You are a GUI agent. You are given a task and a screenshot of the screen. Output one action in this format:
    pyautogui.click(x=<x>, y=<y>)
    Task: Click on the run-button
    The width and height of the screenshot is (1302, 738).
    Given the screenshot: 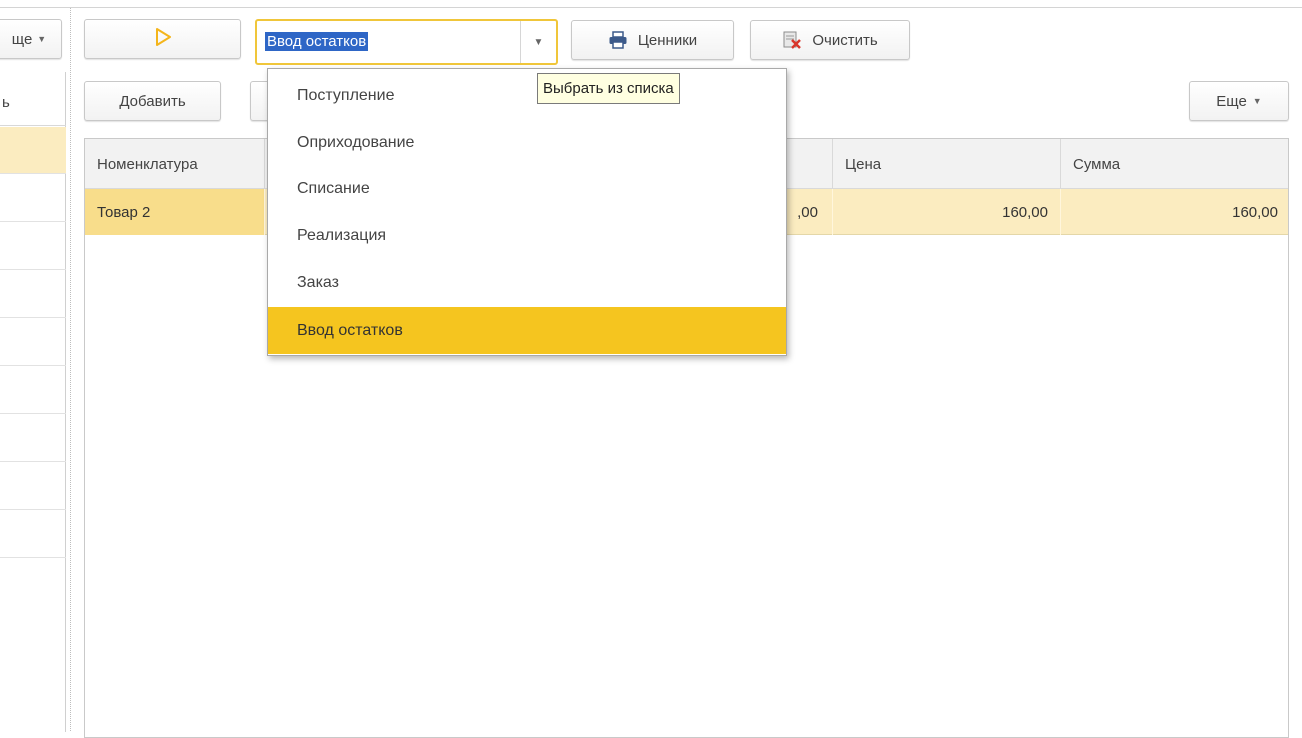 What is the action you would take?
    pyautogui.click(x=162, y=39)
    